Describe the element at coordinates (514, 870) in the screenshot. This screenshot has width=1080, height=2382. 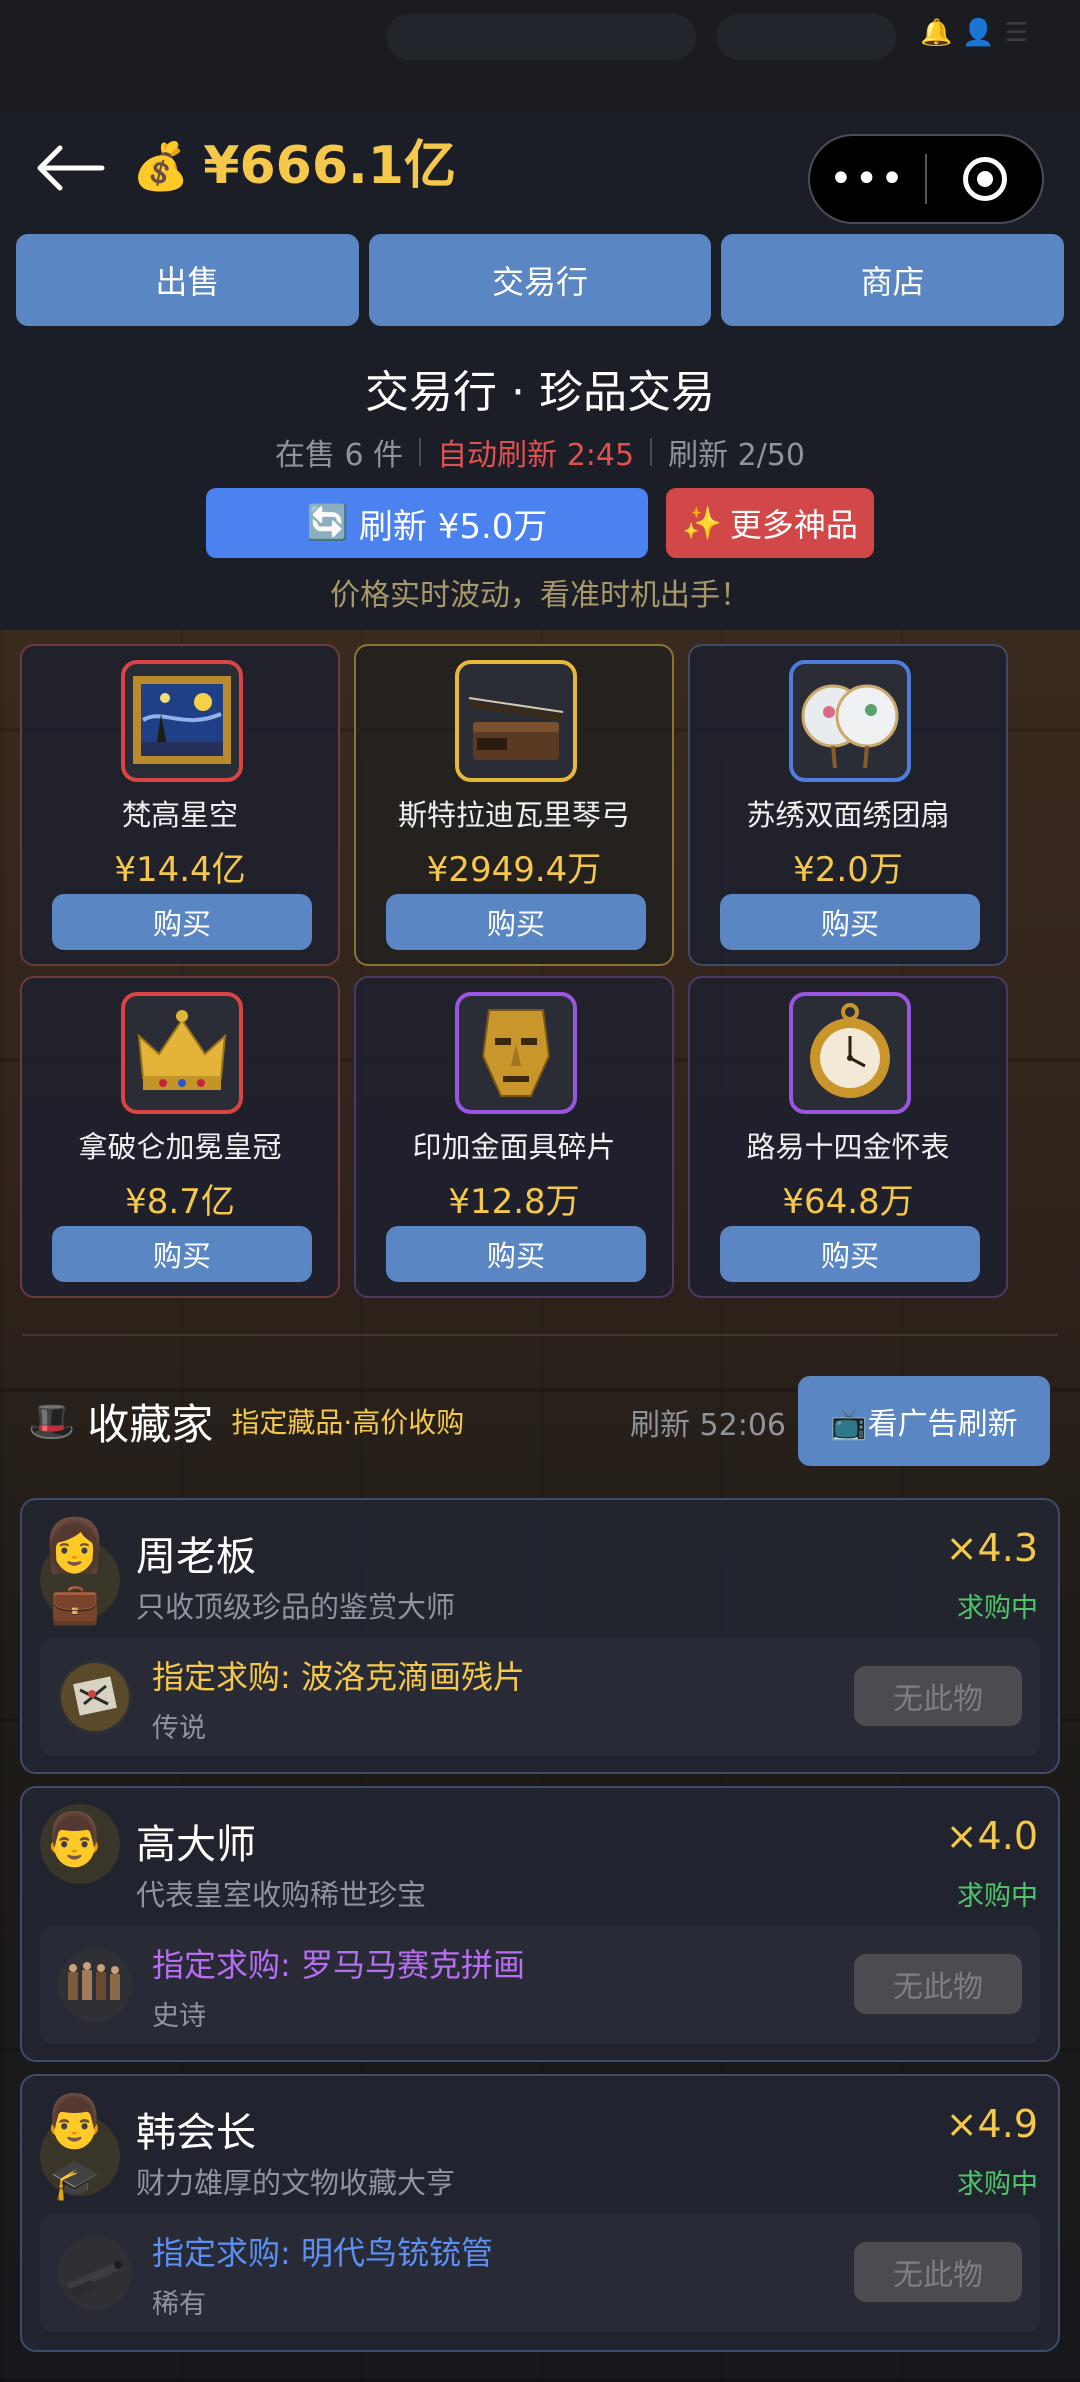
I see `item-price: ¥2949.4万` at that location.